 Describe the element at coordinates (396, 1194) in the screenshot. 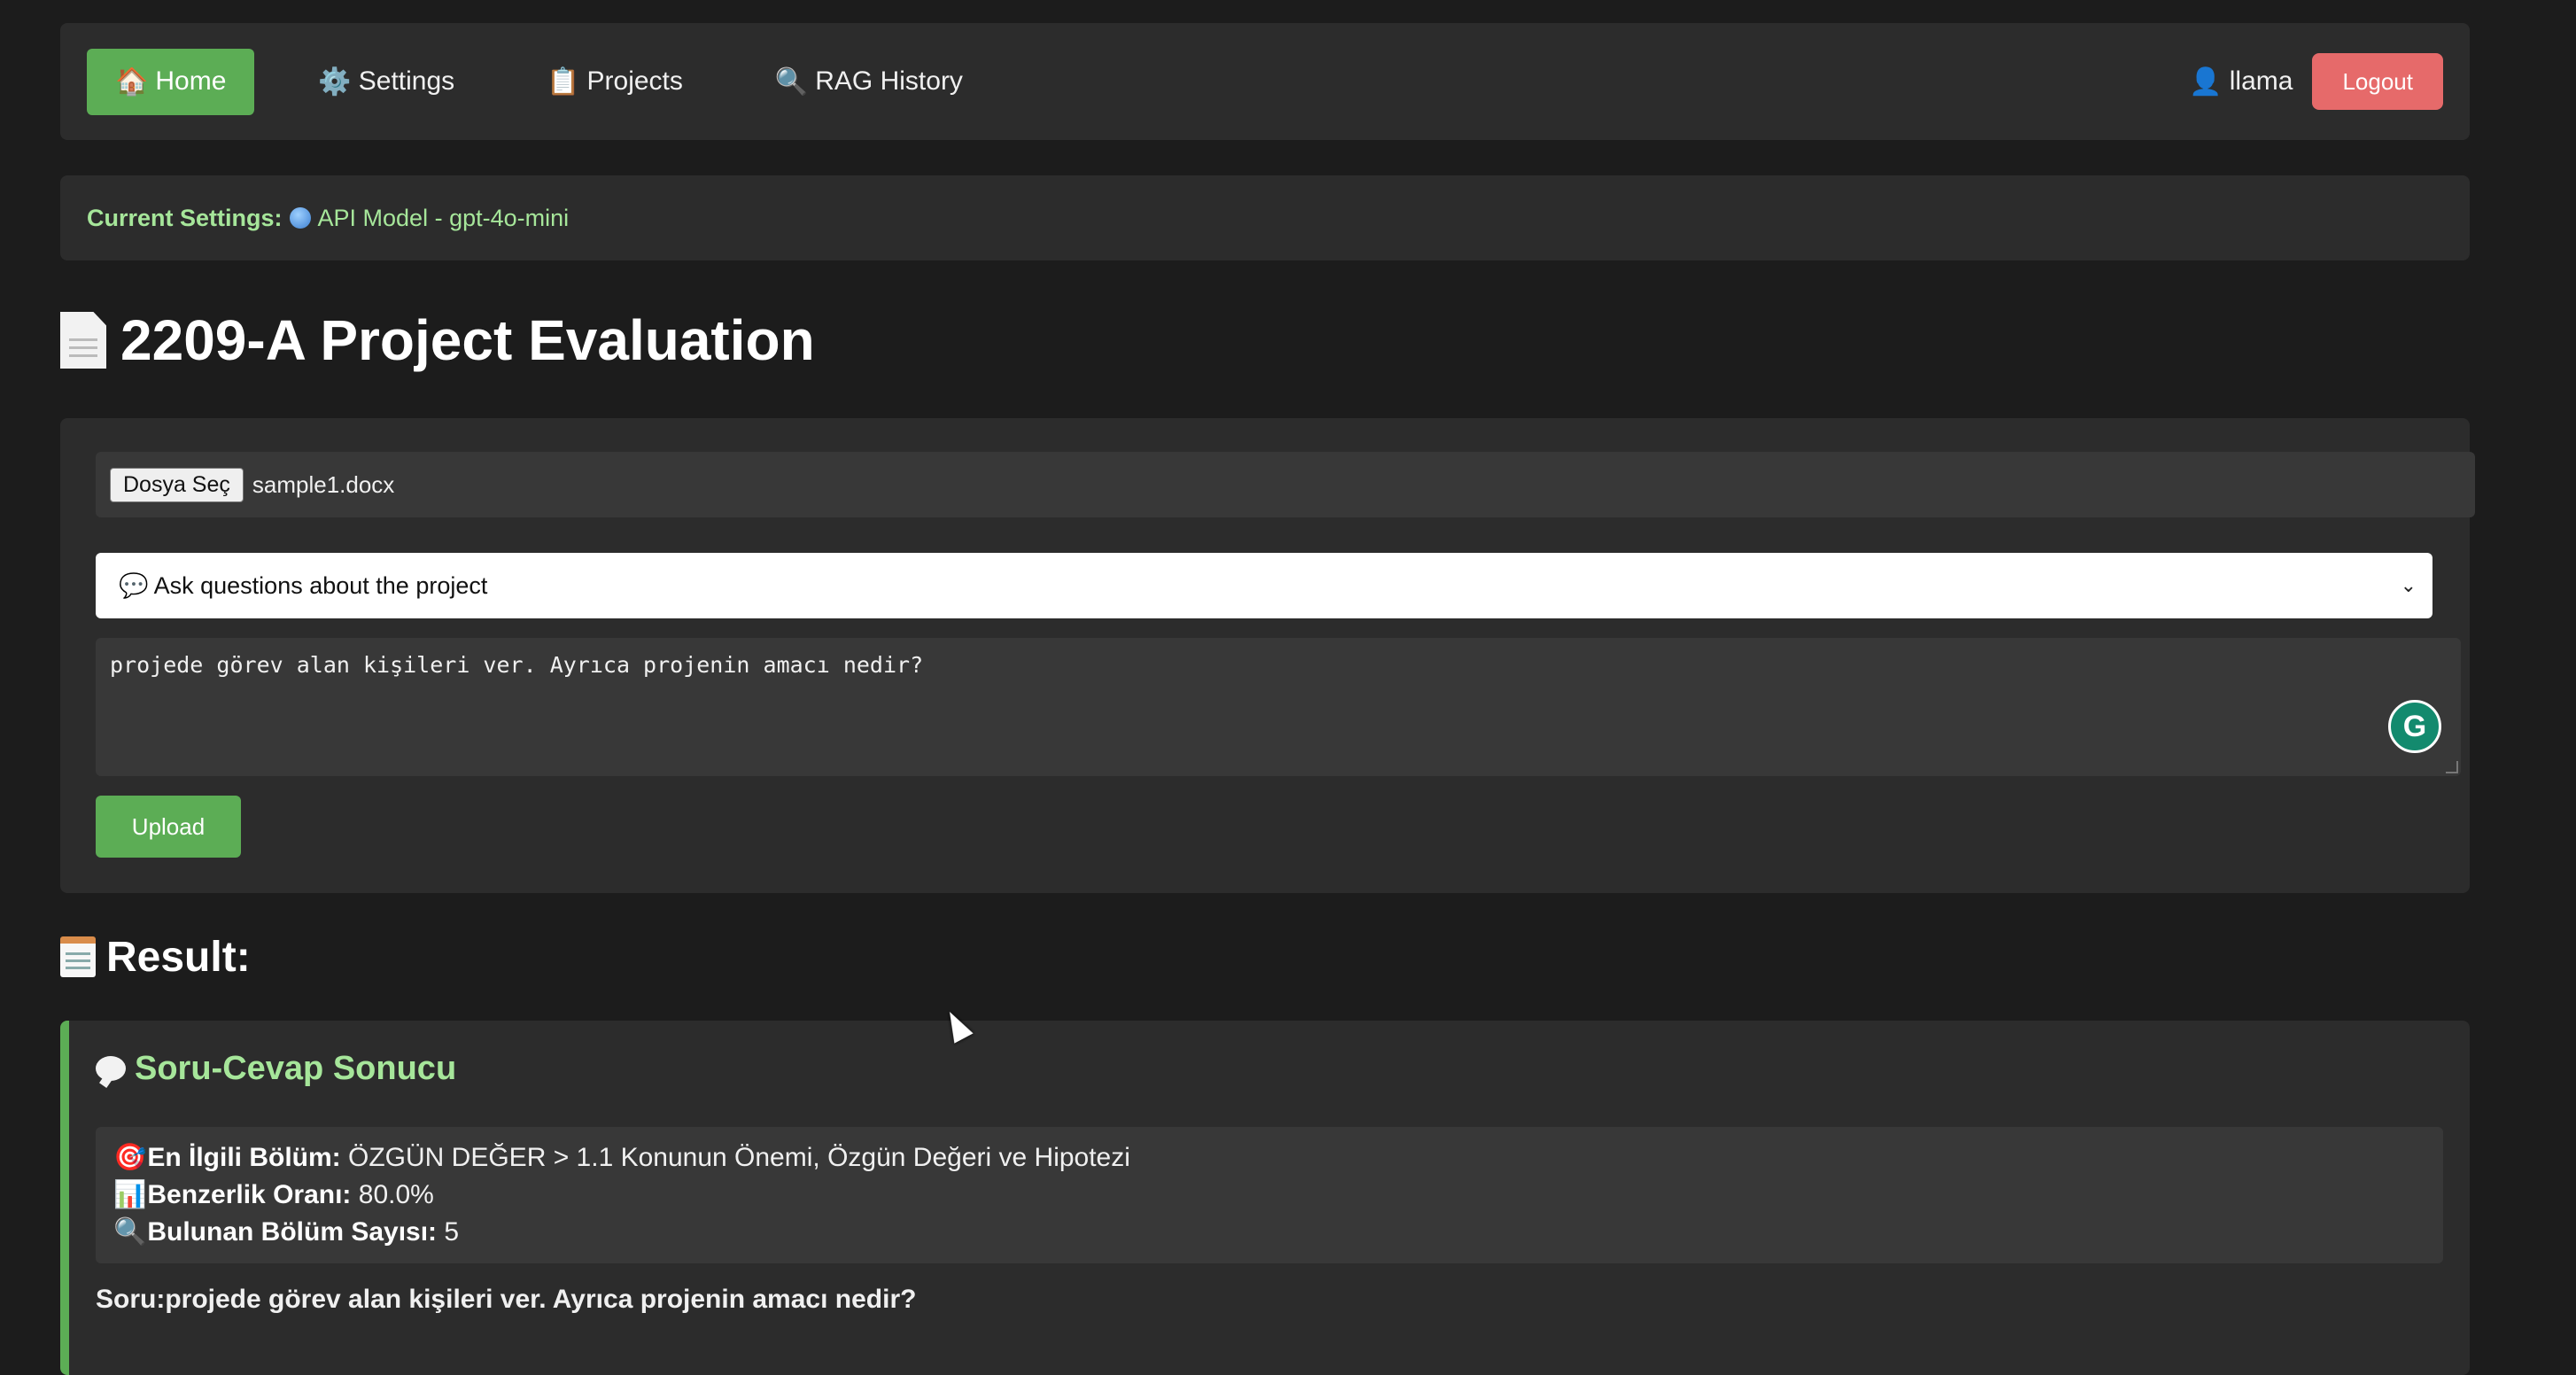

I see `detail-value: 80.0%` at that location.